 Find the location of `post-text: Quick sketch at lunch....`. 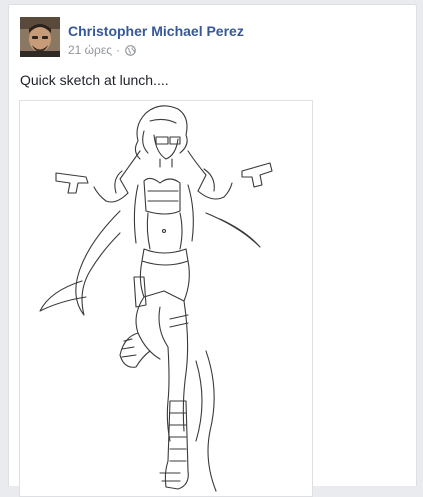

post-text: Quick sketch at lunch.... is located at coordinates (94, 80).